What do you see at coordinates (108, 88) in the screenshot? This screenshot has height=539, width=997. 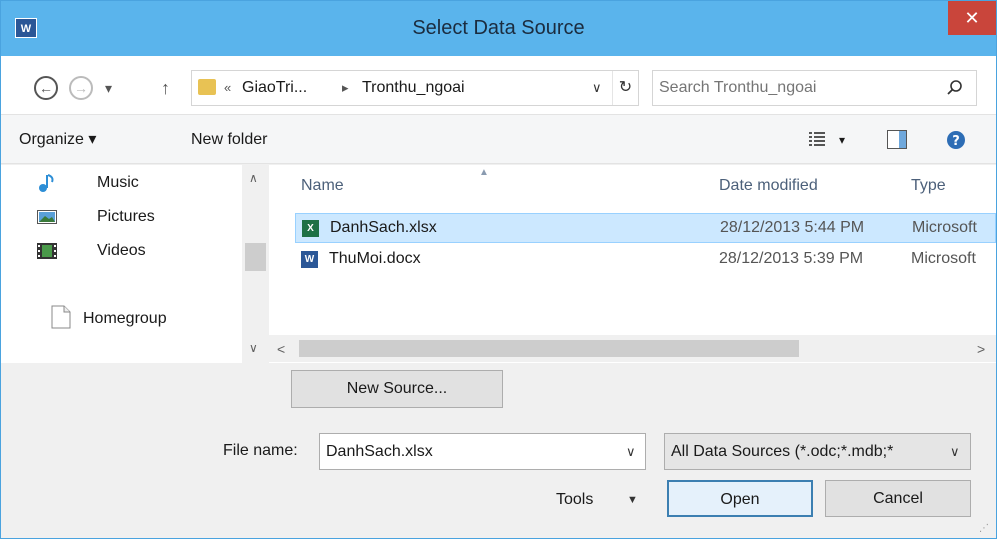 I see `recent-locations-button: ▾` at bounding box center [108, 88].